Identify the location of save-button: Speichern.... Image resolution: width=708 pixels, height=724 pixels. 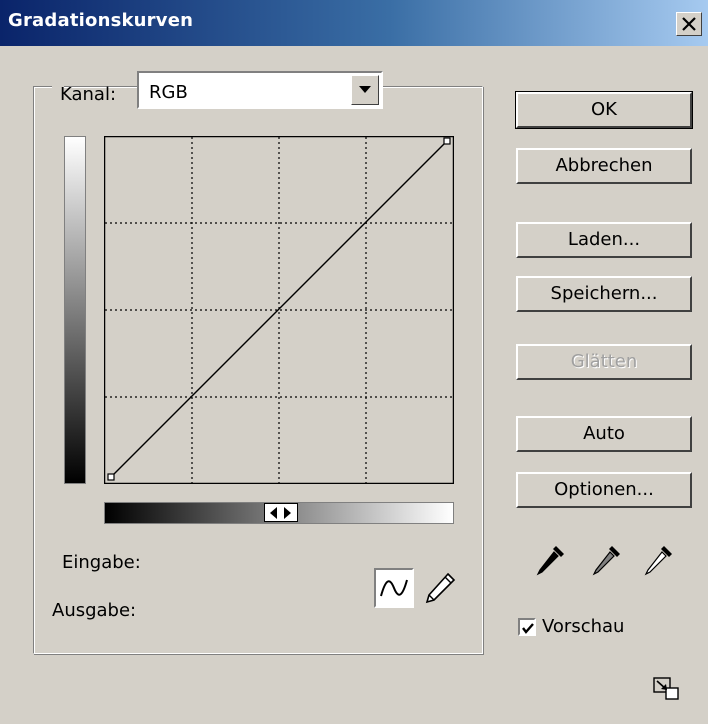
(604, 294).